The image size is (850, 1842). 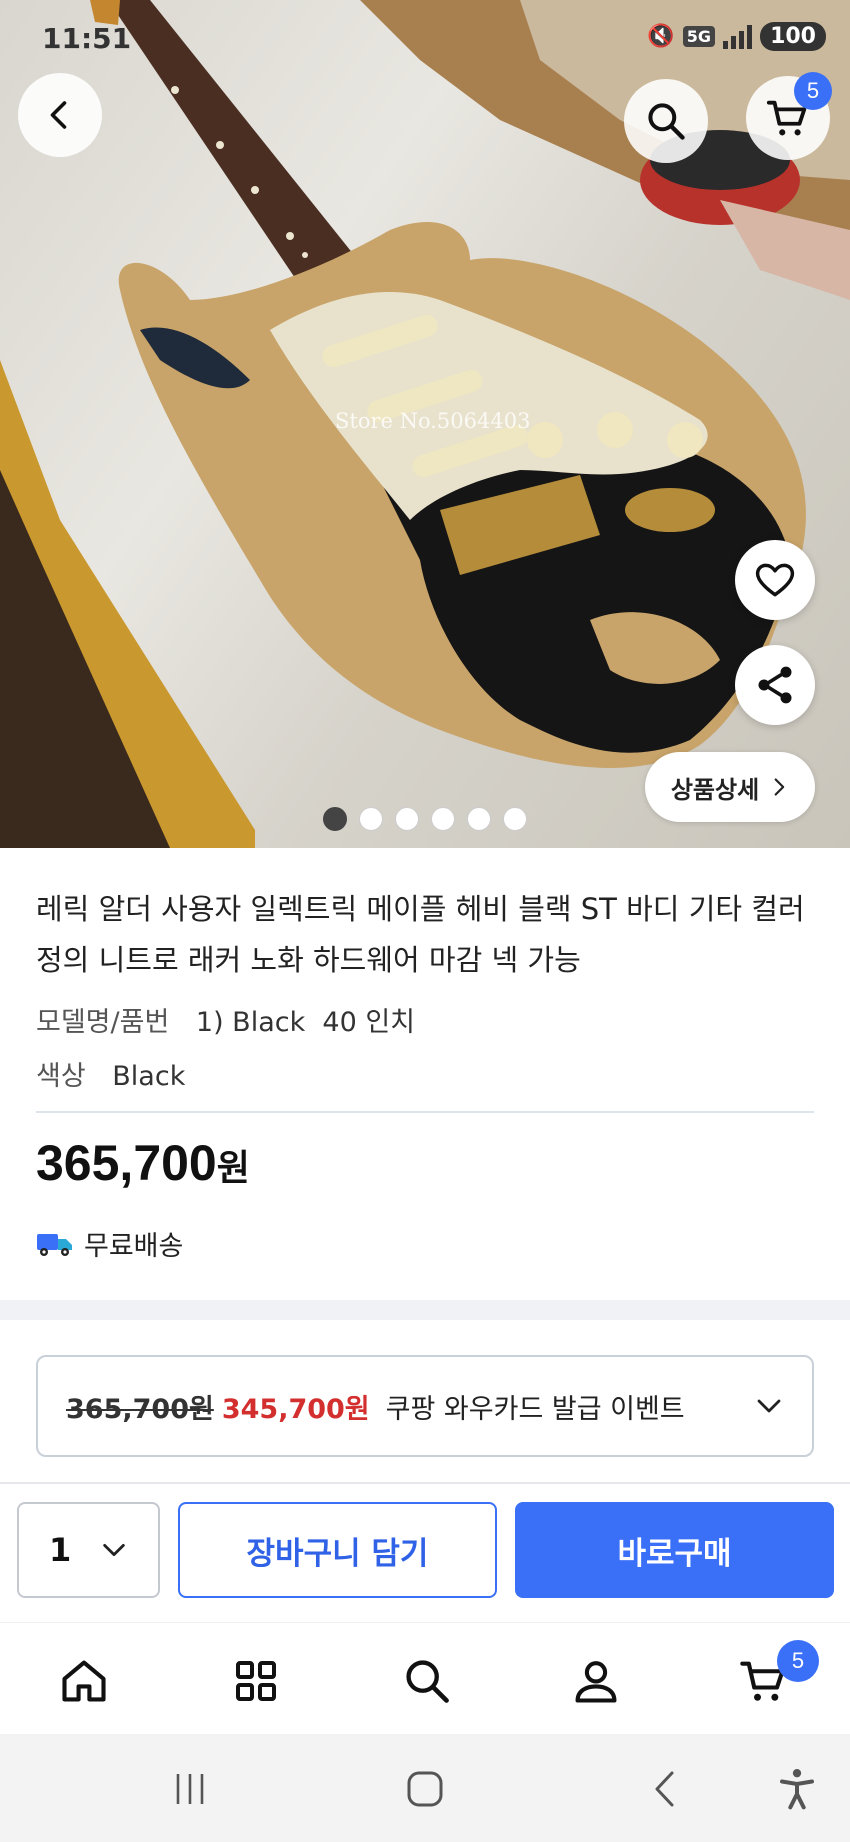 I want to click on chevron-right-icon, so click(x=779, y=787).